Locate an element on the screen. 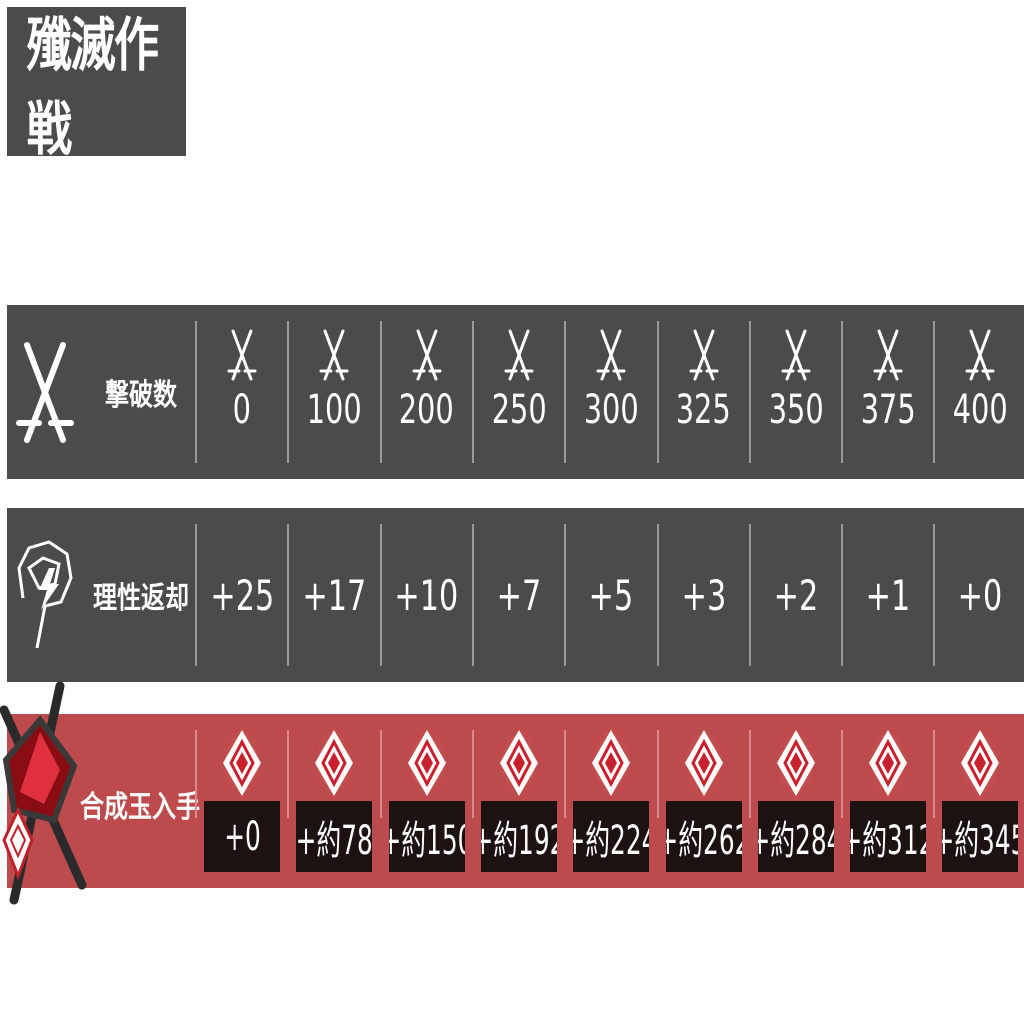 The height and width of the screenshot is (1024, 1024). sanity-cell-7: +1 is located at coordinates (888, 595).